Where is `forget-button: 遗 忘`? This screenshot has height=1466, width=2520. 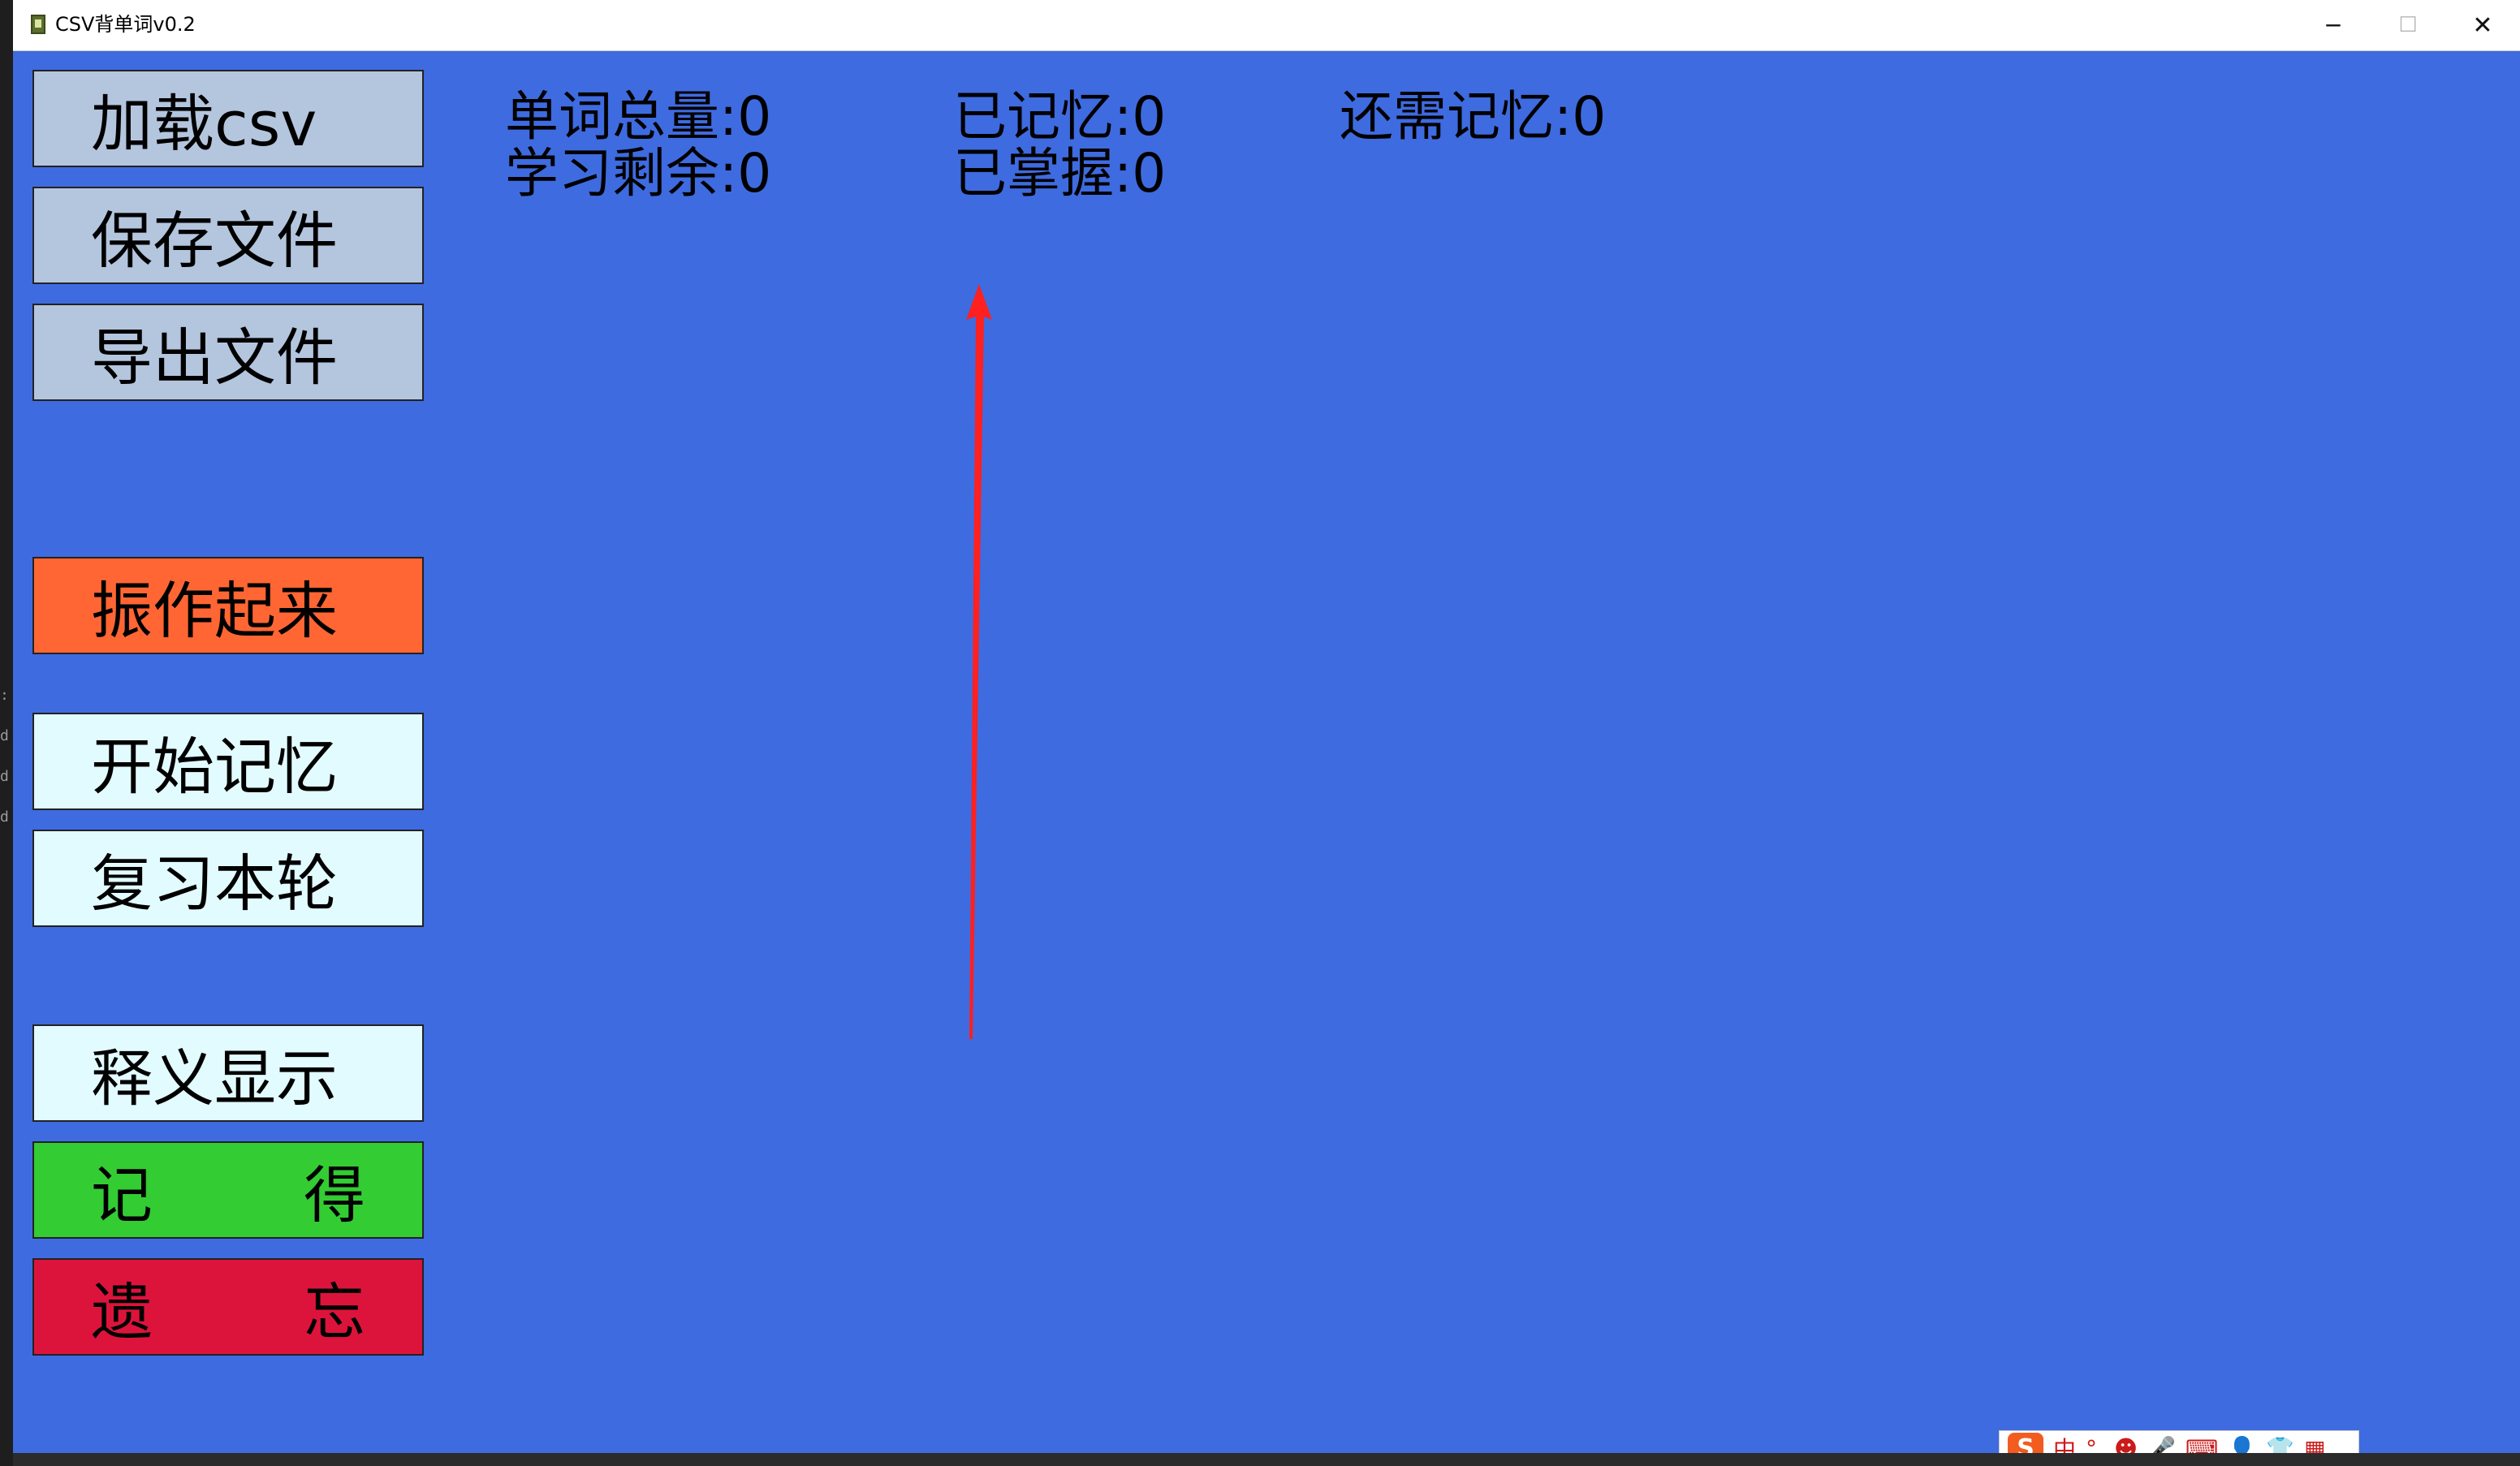
forget-button: 遗 忘 is located at coordinates (228, 1307).